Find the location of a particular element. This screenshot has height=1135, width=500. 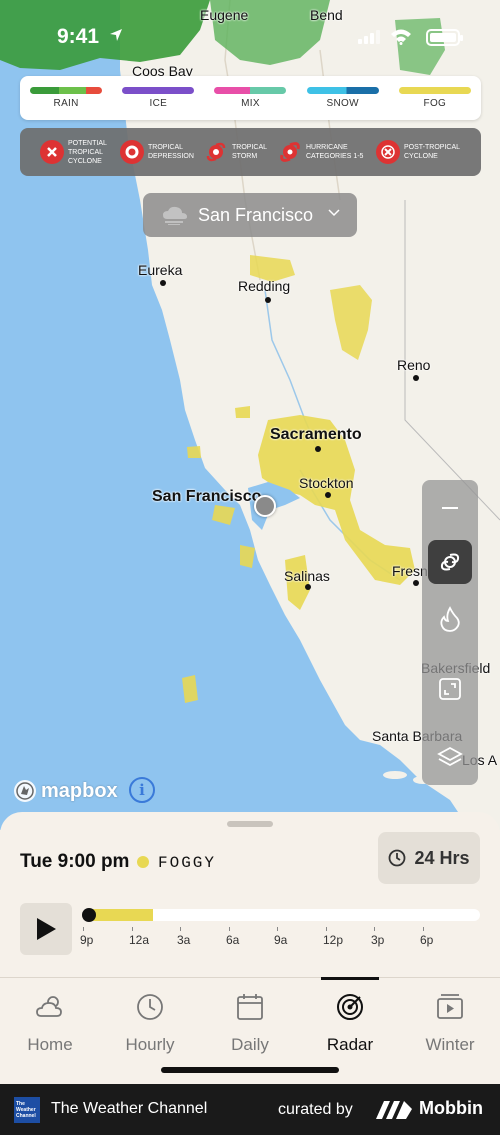

city-dot-salinas is located at coordinates (308, 587).